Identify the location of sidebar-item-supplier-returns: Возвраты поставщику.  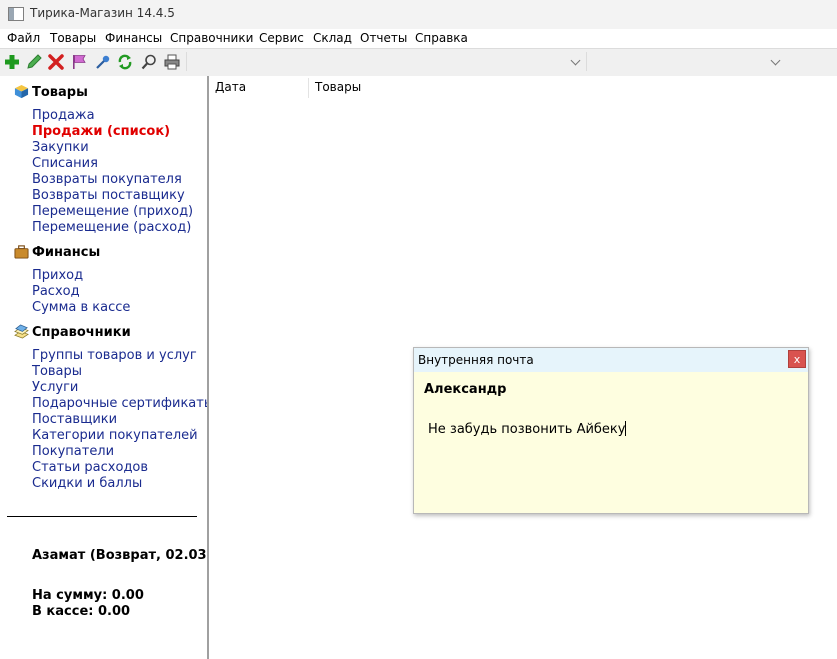
(108, 195).